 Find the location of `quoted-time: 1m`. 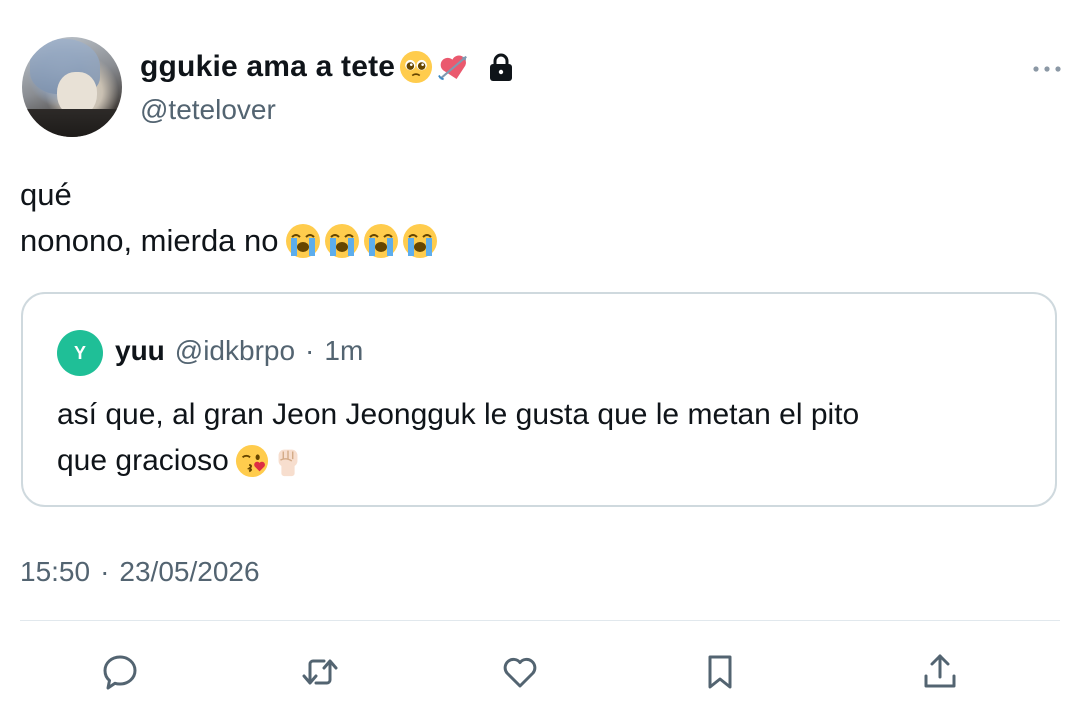

quoted-time: 1m is located at coordinates (343, 351).